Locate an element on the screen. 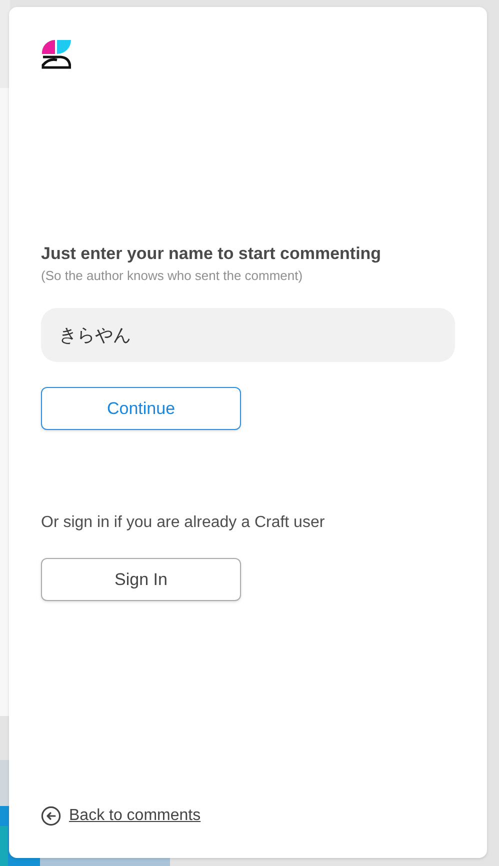 Image resolution: width=499 pixels, height=866 pixels. continue-button: Continue is located at coordinates (141, 408).